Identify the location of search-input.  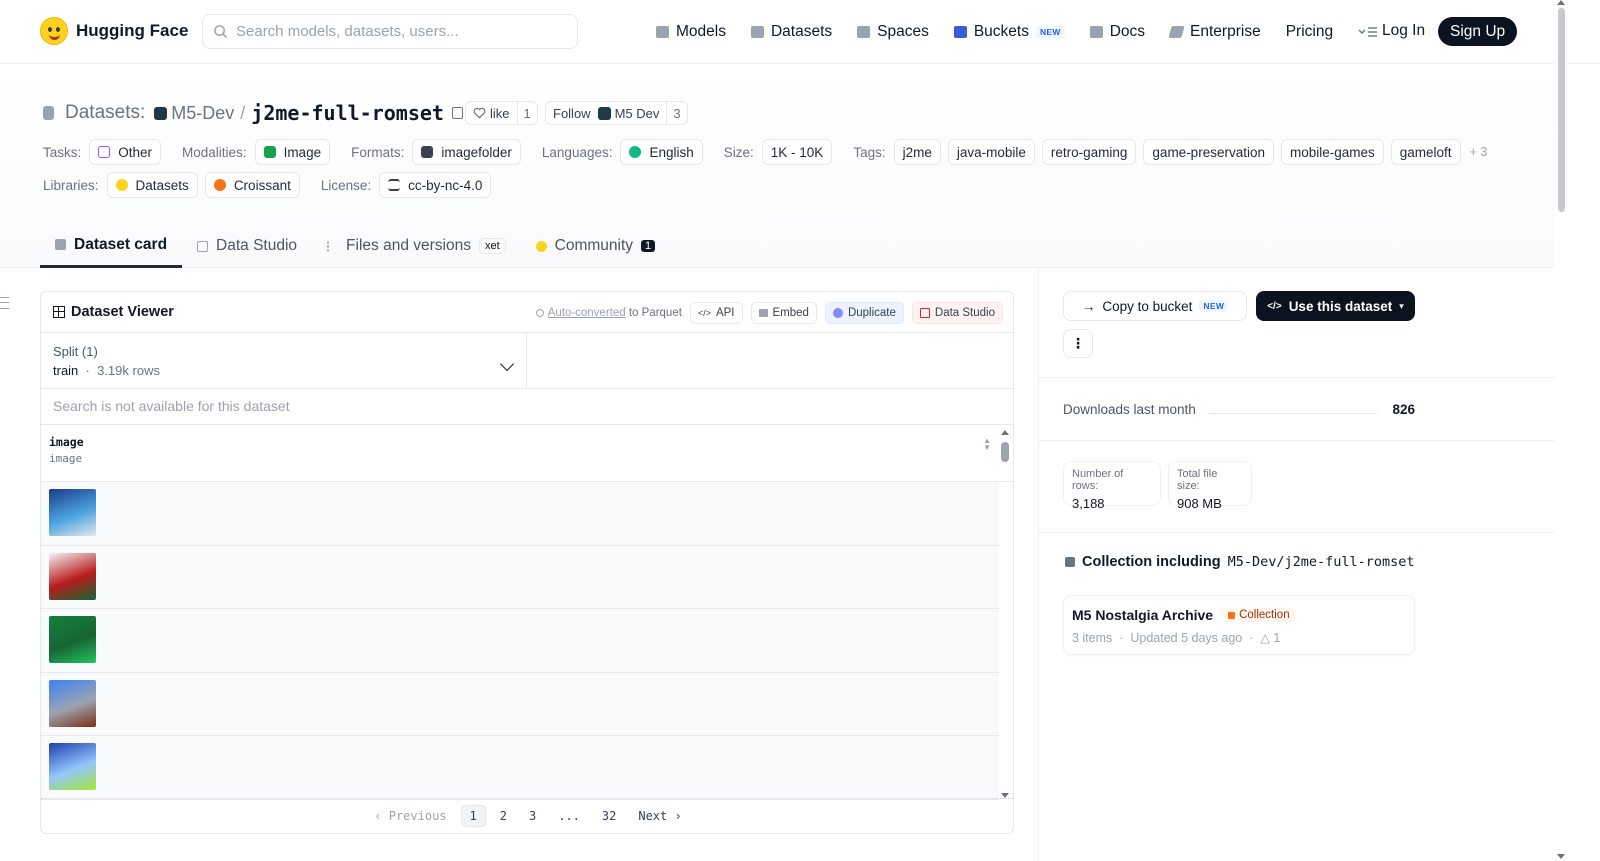
(396, 31).